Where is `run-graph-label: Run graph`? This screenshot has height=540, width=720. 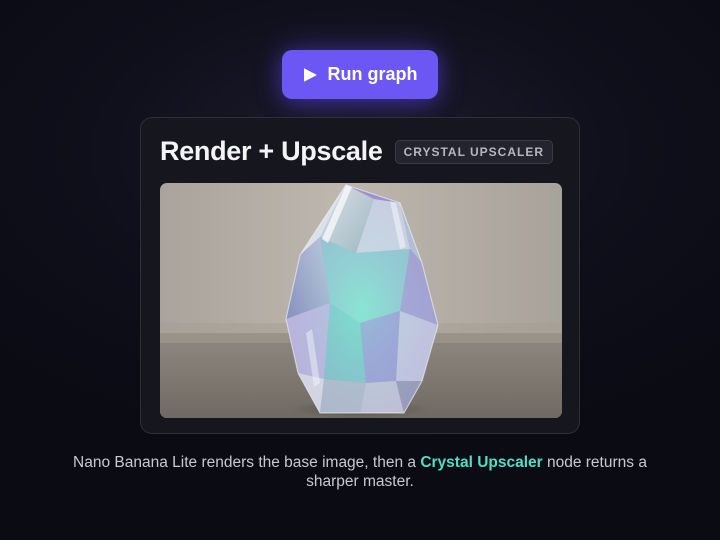 run-graph-label: Run graph is located at coordinates (372, 74).